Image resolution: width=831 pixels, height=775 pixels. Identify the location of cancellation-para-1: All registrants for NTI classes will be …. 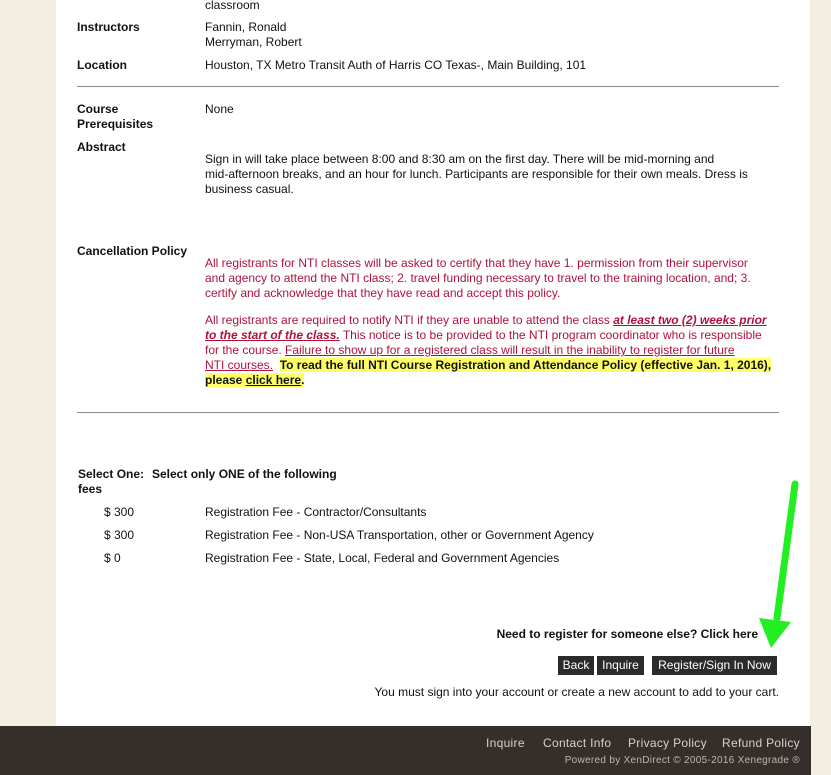
(495, 278).